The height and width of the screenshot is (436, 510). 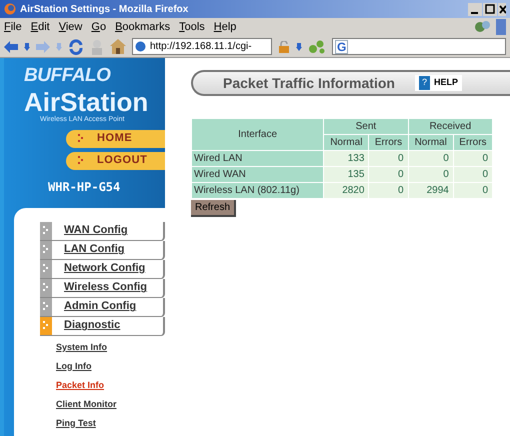 What do you see at coordinates (102, 326) in the screenshot?
I see `nav-item: Diagnostic` at bounding box center [102, 326].